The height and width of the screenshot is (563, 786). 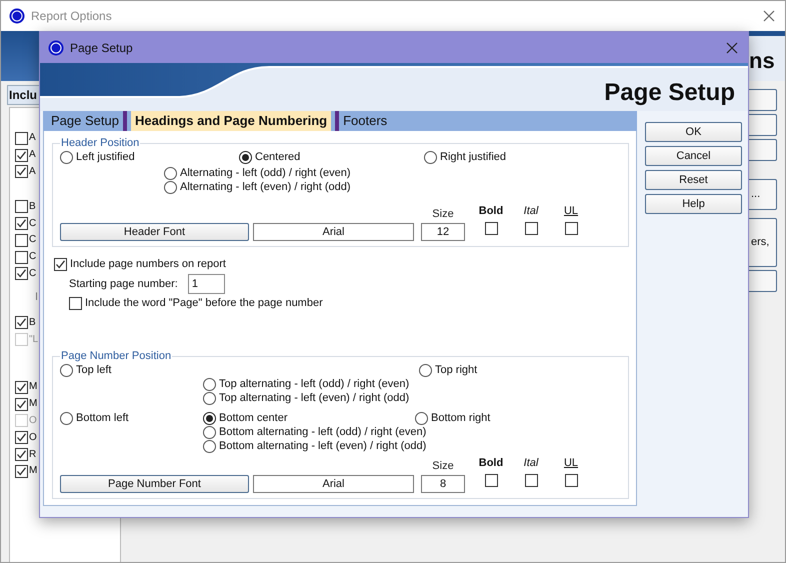 What do you see at coordinates (123, 284) in the screenshot?
I see `field-label: Starting page number:` at bounding box center [123, 284].